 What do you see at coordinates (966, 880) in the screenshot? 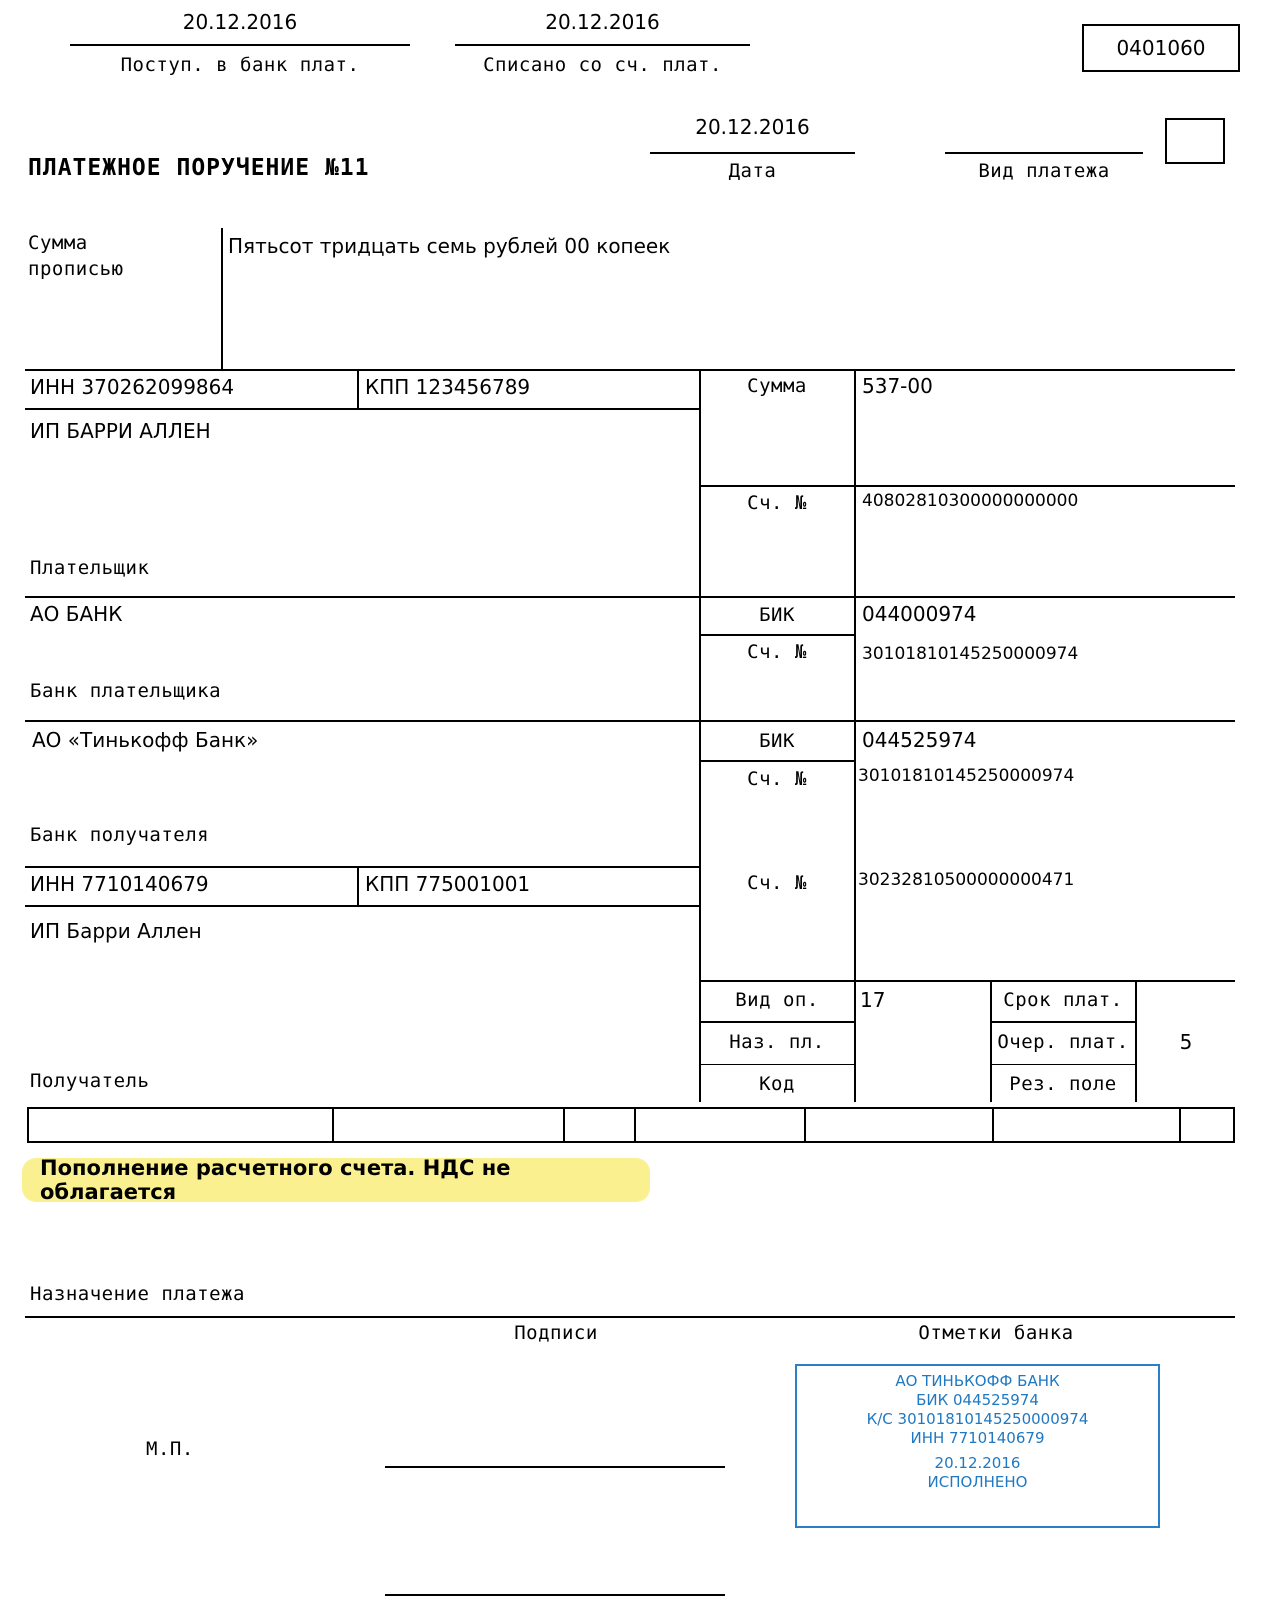
I see `payee-account-value: 30232810500000000471` at bounding box center [966, 880].